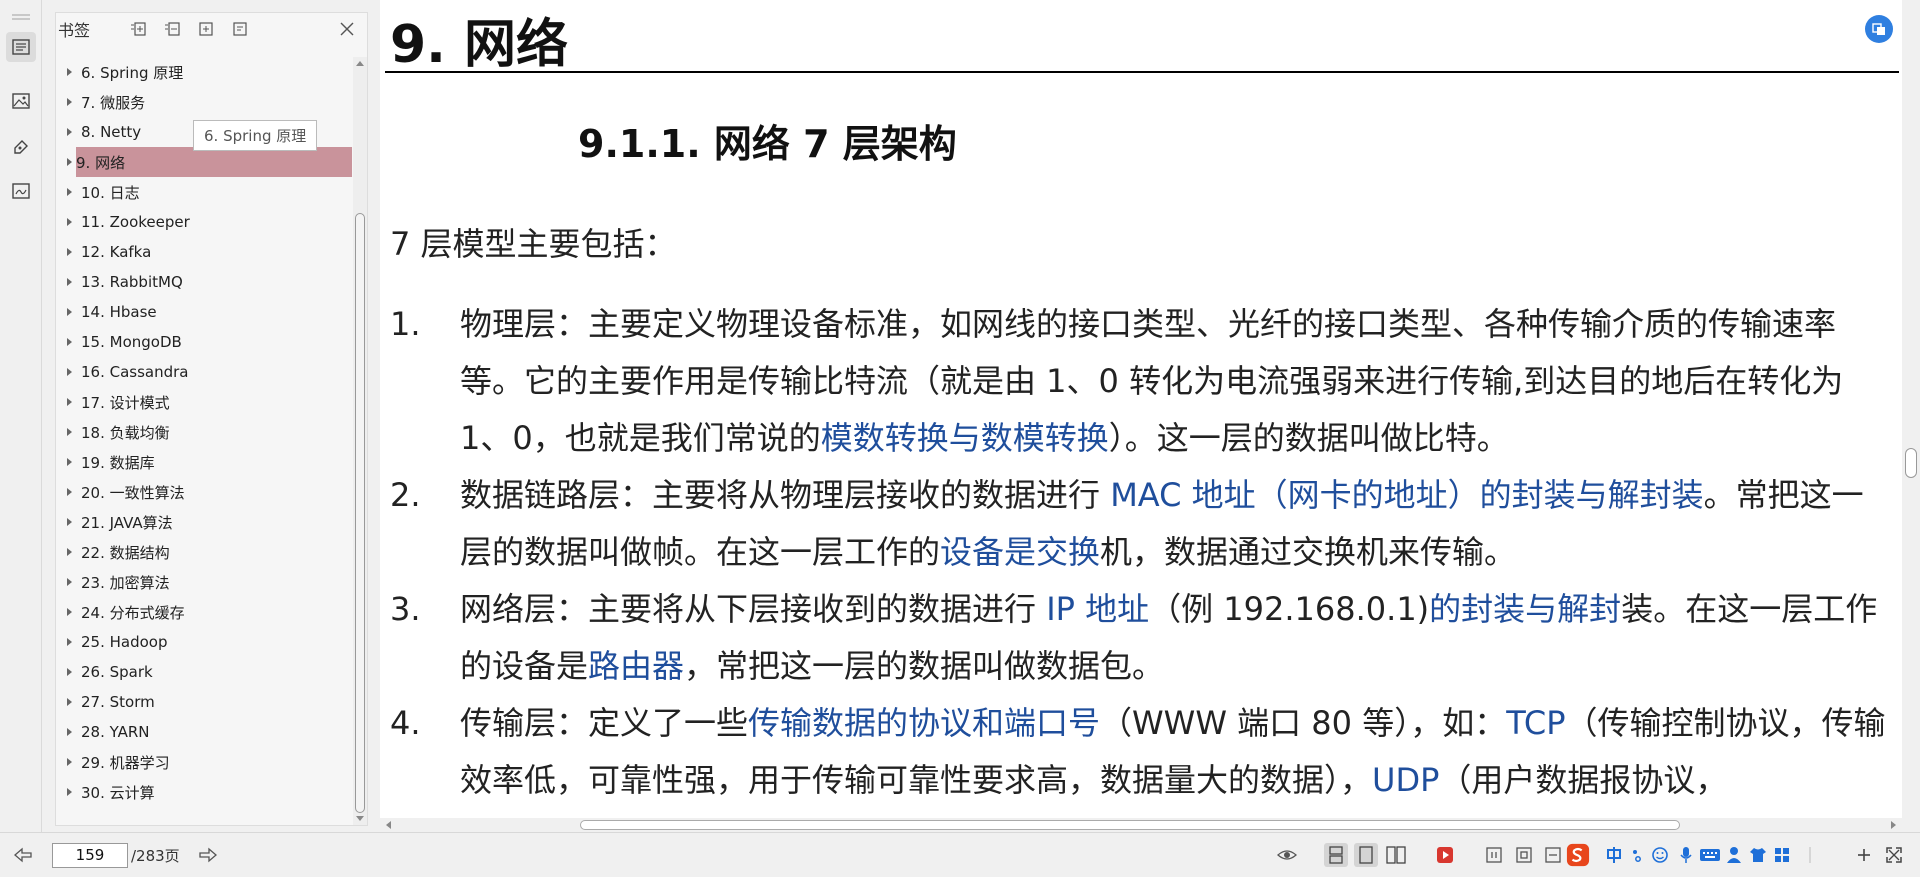 The image size is (1920, 877). I want to click on bookmark-panel-icon, so click(21, 47).